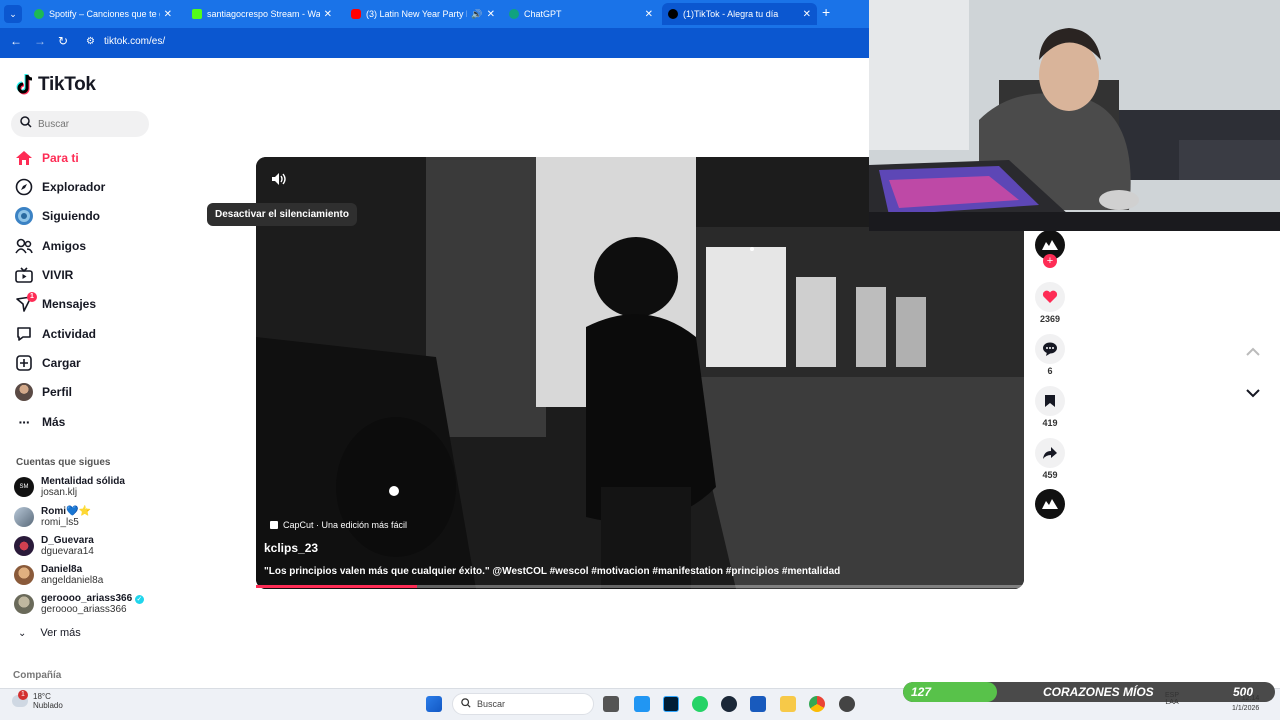 This screenshot has height=720, width=1280. What do you see at coordinates (523, 704) in the screenshot?
I see `taskbar-search: Buscar` at bounding box center [523, 704].